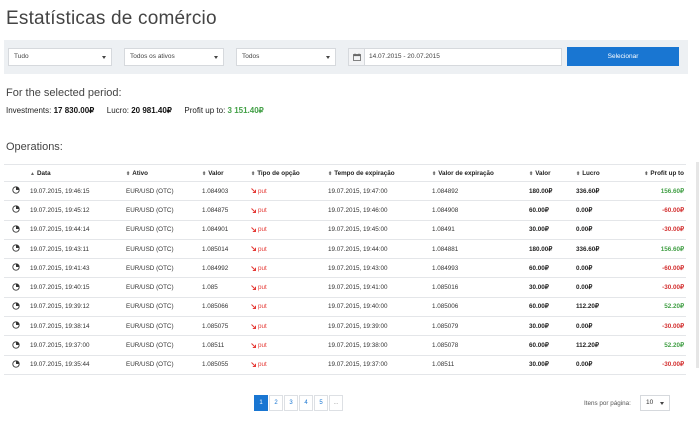  Describe the element at coordinates (697, 265) in the screenshot. I see `scrollbar` at that location.